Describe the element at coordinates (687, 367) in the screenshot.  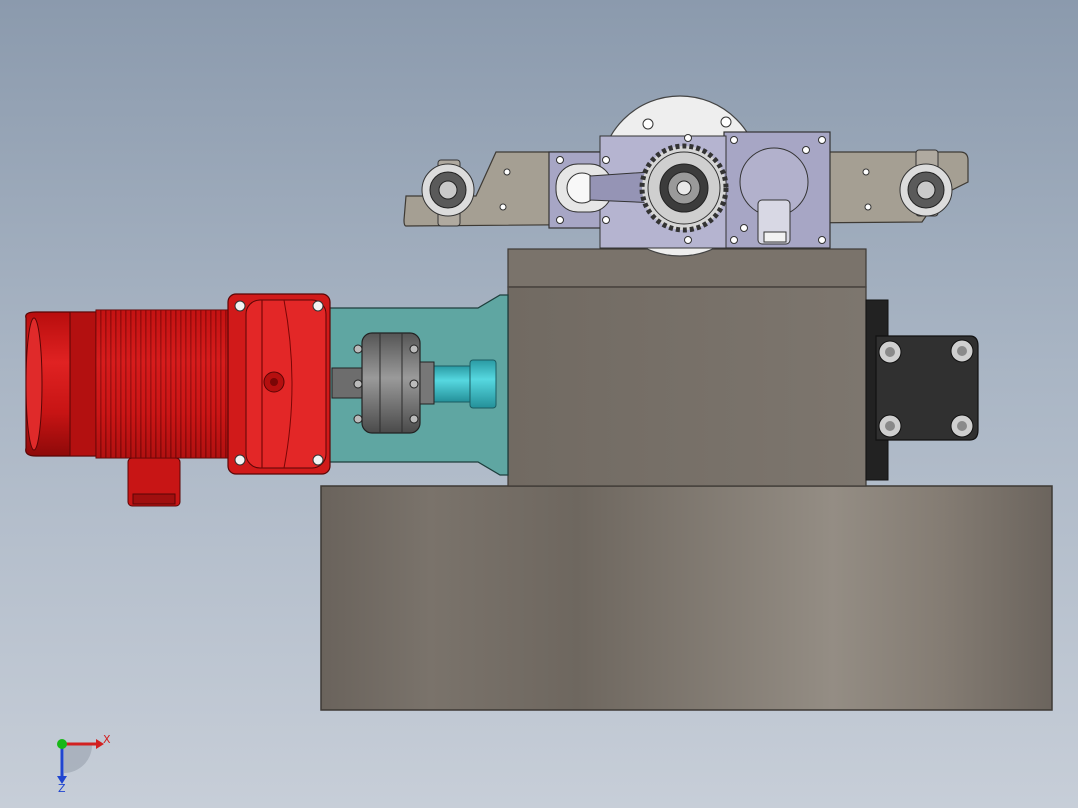
I see `bearing-block` at that location.